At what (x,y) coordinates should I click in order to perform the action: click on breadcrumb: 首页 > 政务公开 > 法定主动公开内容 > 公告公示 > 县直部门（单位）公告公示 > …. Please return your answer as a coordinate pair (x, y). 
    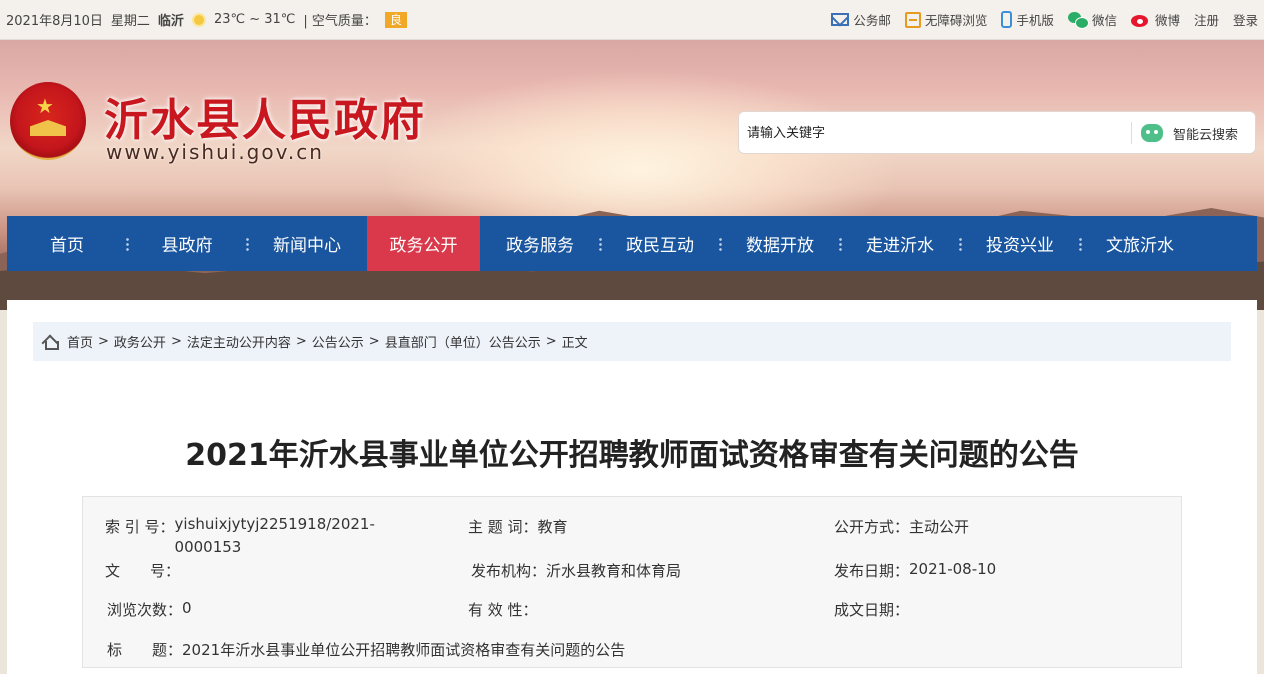
    Looking at the image, I should click on (632, 341).